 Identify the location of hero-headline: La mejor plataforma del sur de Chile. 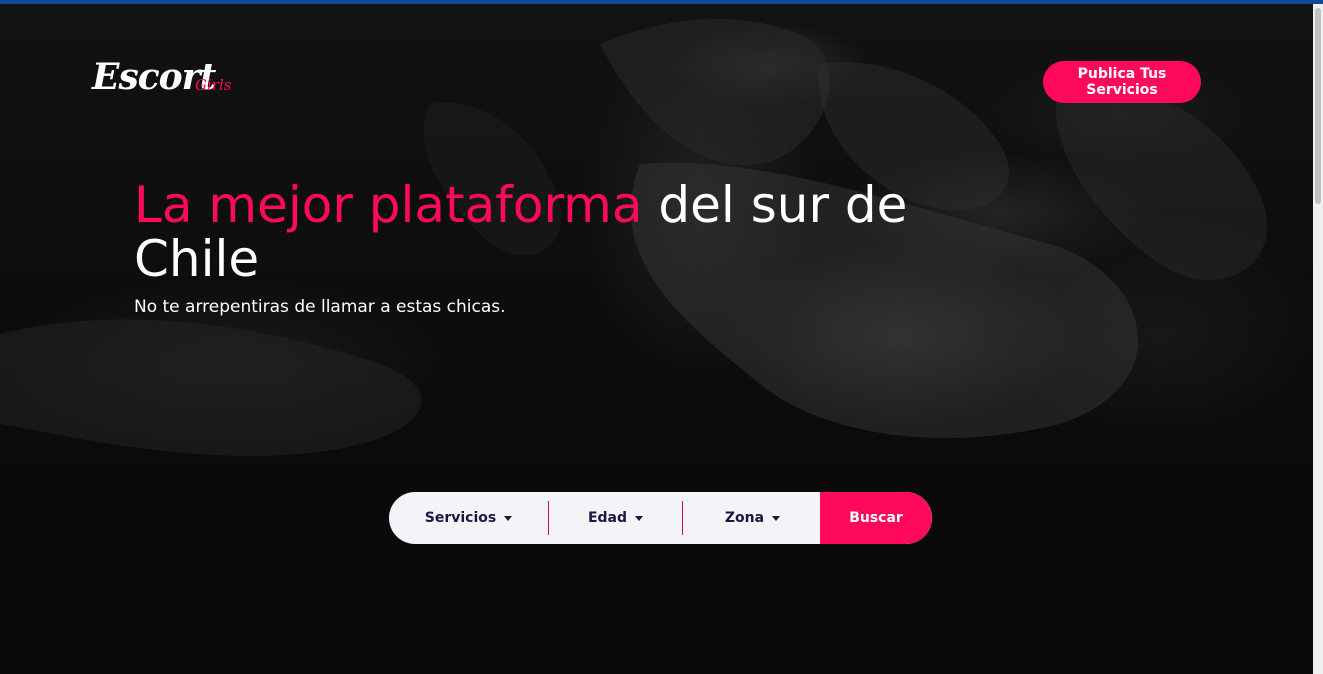
(544, 232).